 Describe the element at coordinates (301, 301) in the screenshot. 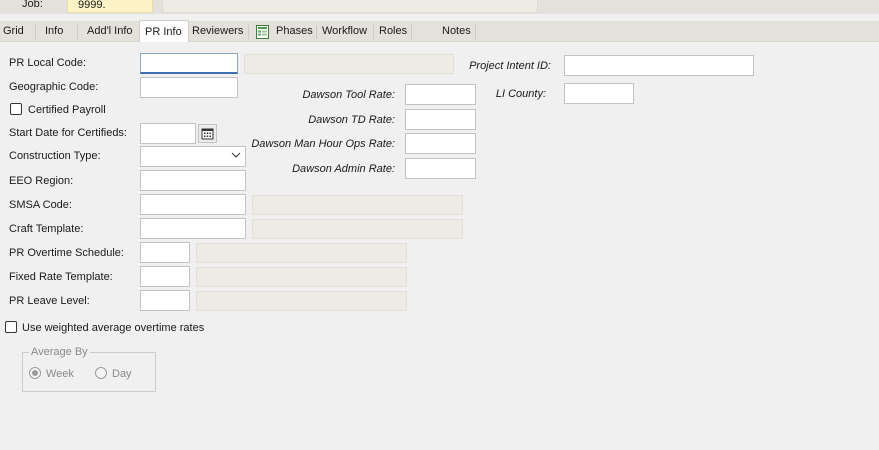

I see `pr-leave-level-description` at that location.